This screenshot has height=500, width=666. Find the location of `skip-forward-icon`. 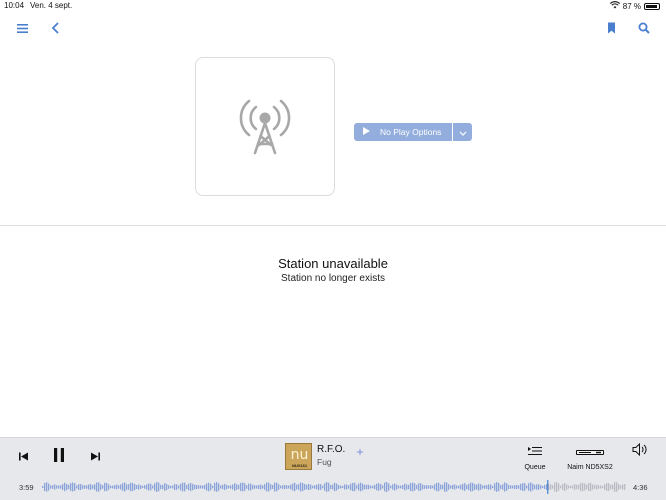

skip-forward-icon is located at coordinates (95, 457).